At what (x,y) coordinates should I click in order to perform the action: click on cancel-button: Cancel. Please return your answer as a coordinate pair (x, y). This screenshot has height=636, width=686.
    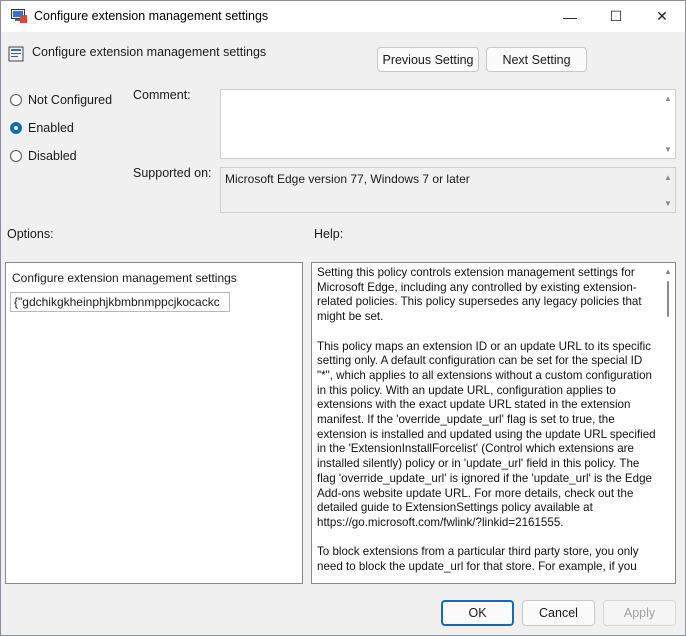
    Looking at the image, I should click on (558, 613).